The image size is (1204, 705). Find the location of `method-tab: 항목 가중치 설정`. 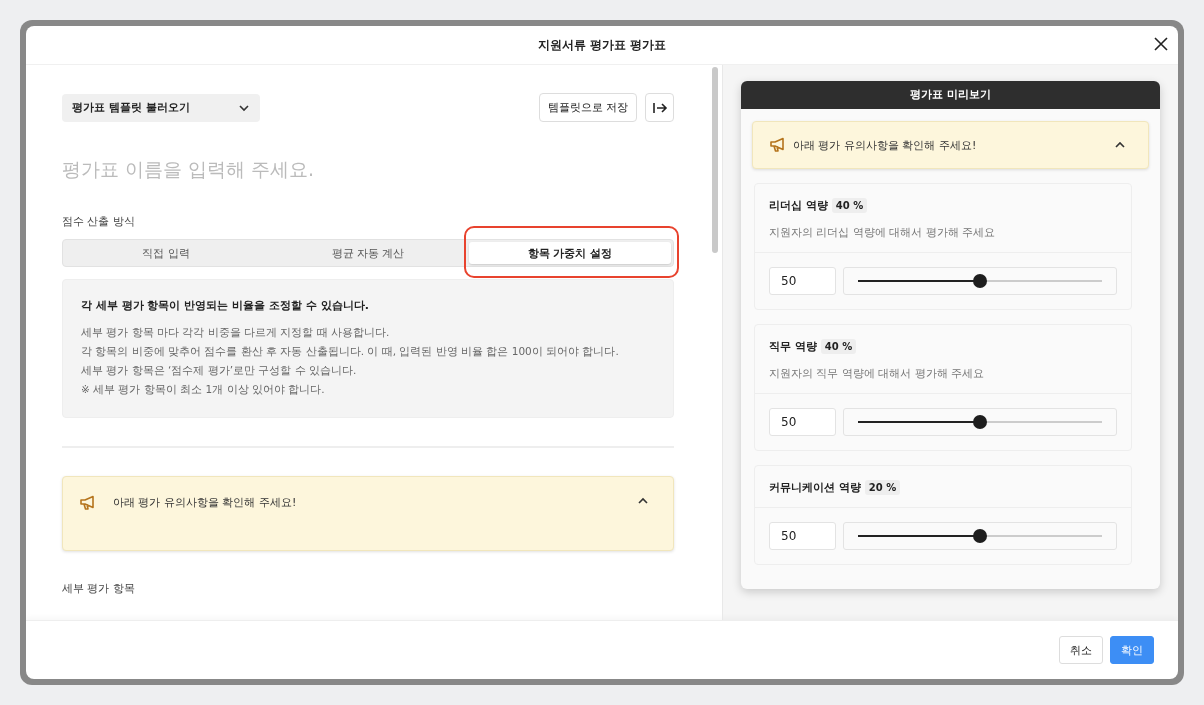

method-tab: 항목 가중치 설정 is located at coordinates (570, 253).